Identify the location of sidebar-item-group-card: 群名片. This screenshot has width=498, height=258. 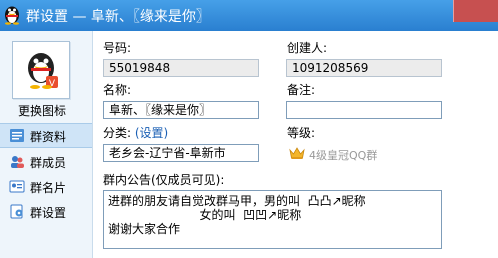
(46, 186).